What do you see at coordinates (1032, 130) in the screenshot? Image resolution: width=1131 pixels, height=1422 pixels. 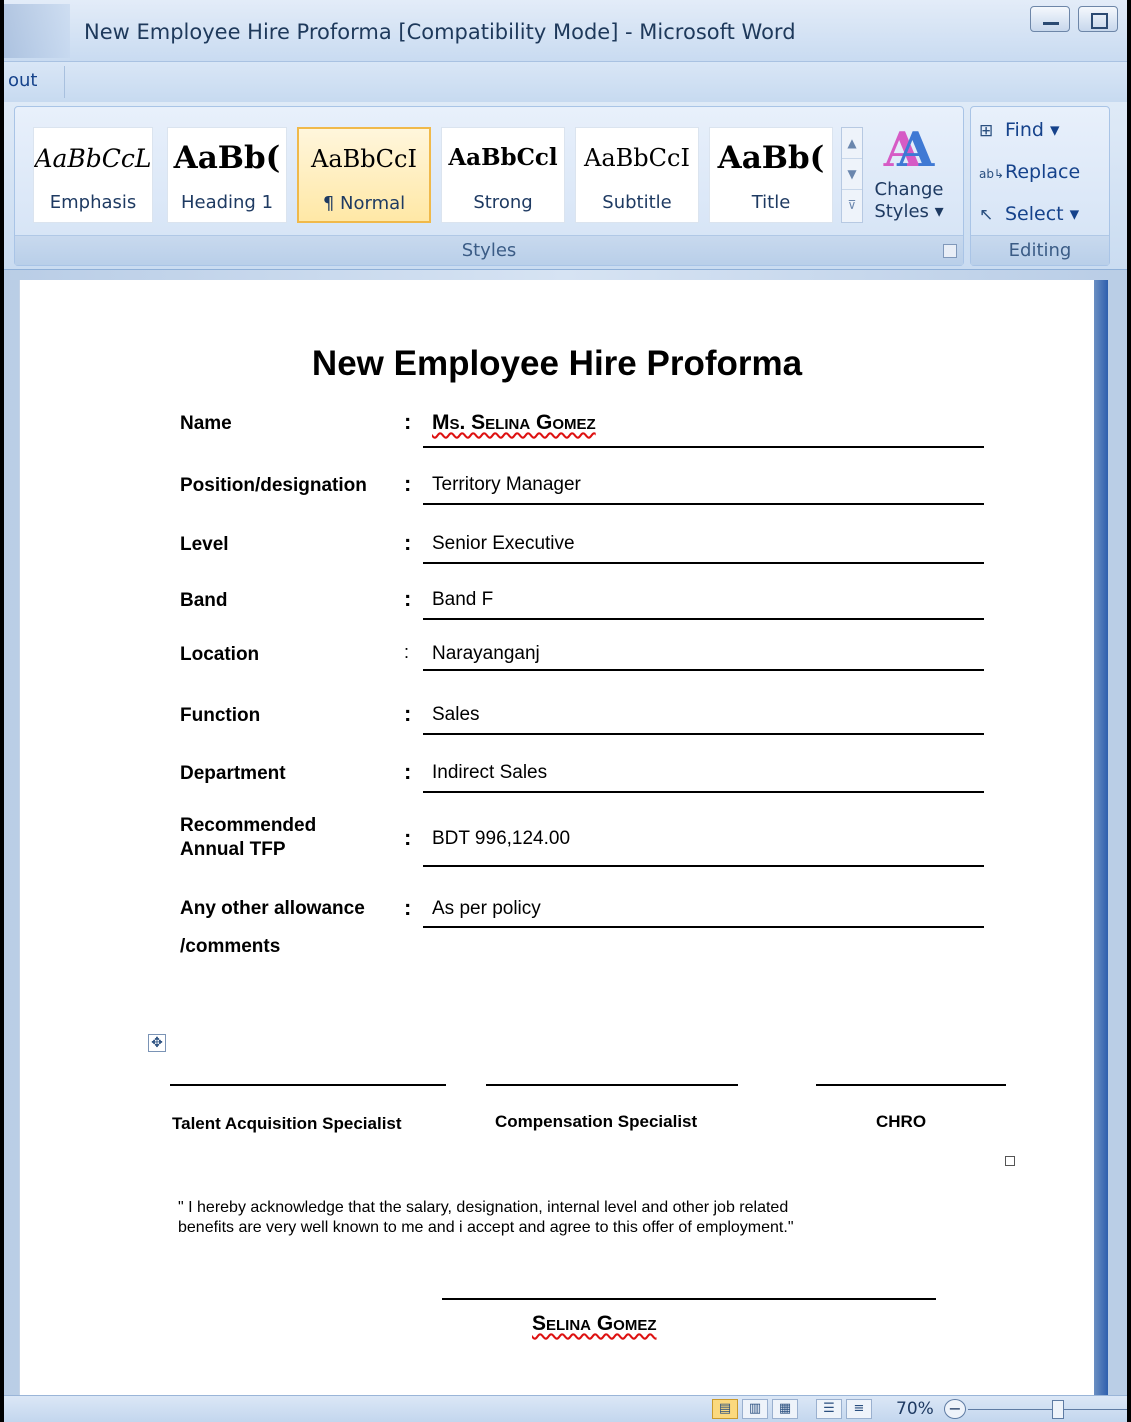 I see `find-label: Find ▾` at bounding box center [1032, 130].